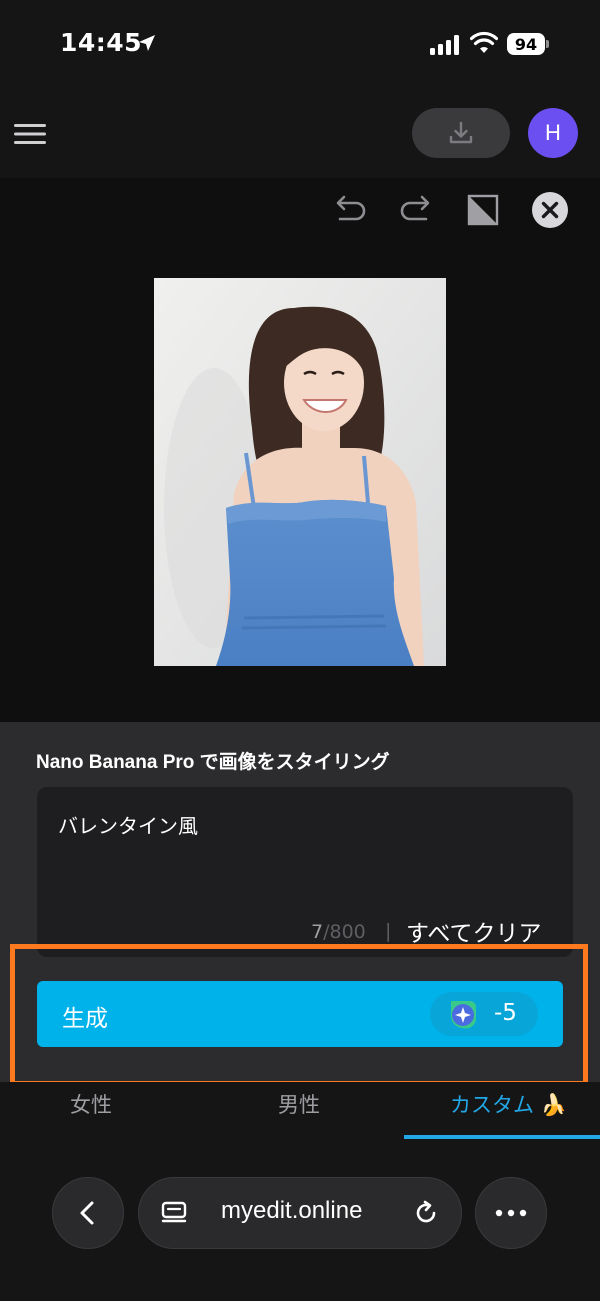  Describe the element at coordinates (91, 1104) in the screenshot. I see `tab-female: 女性` at that location.